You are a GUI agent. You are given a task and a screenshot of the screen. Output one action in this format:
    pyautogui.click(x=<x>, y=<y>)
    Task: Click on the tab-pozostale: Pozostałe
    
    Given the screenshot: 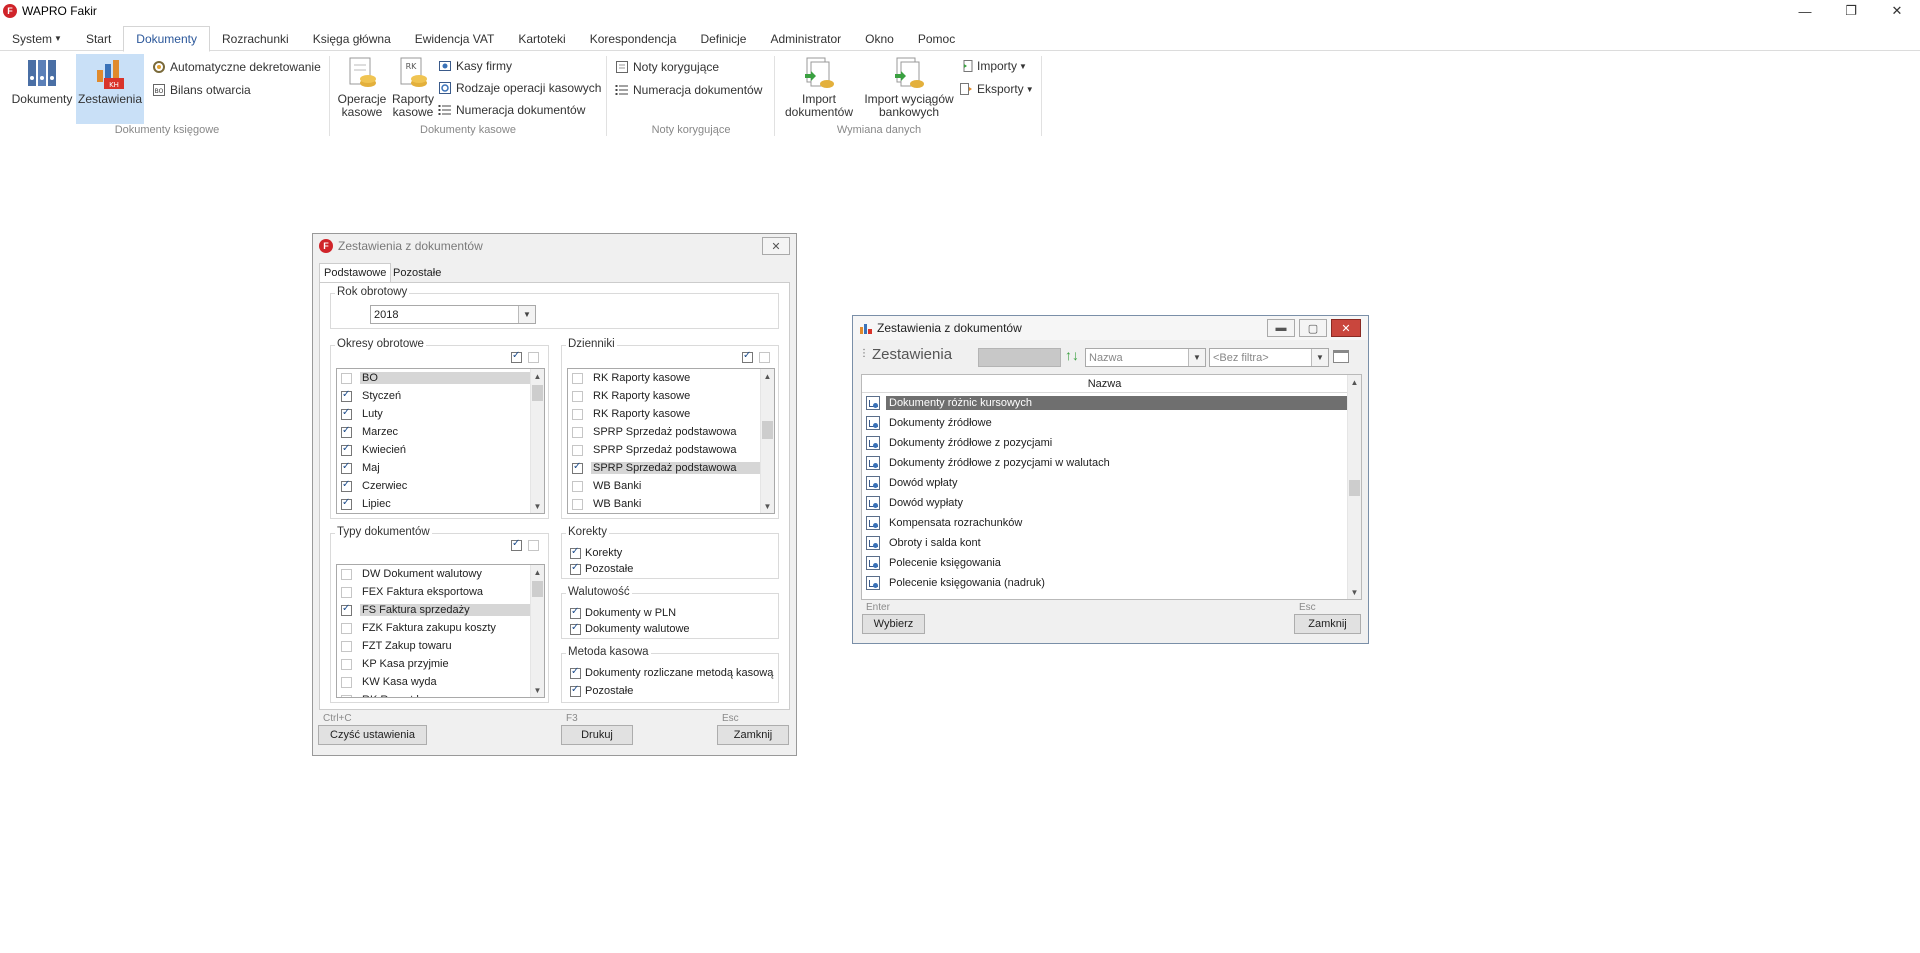 What is the action you would take?
    pyautogui.click(x=417, y=272)
    